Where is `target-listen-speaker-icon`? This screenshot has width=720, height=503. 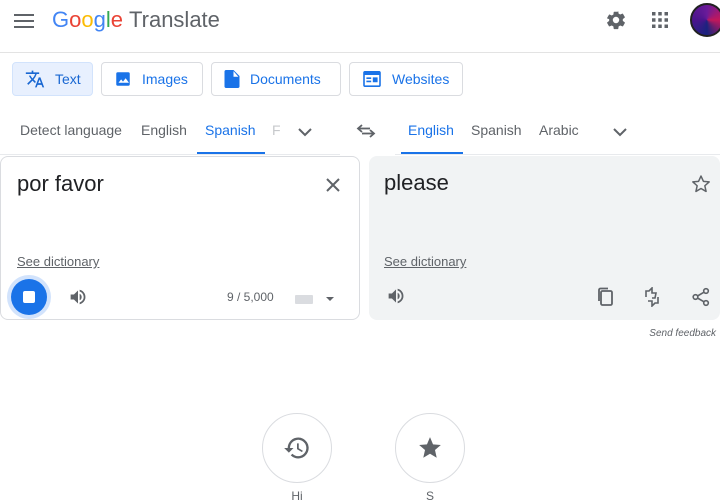
target-listen-speaker-icon is located at coordinates (396, 296).